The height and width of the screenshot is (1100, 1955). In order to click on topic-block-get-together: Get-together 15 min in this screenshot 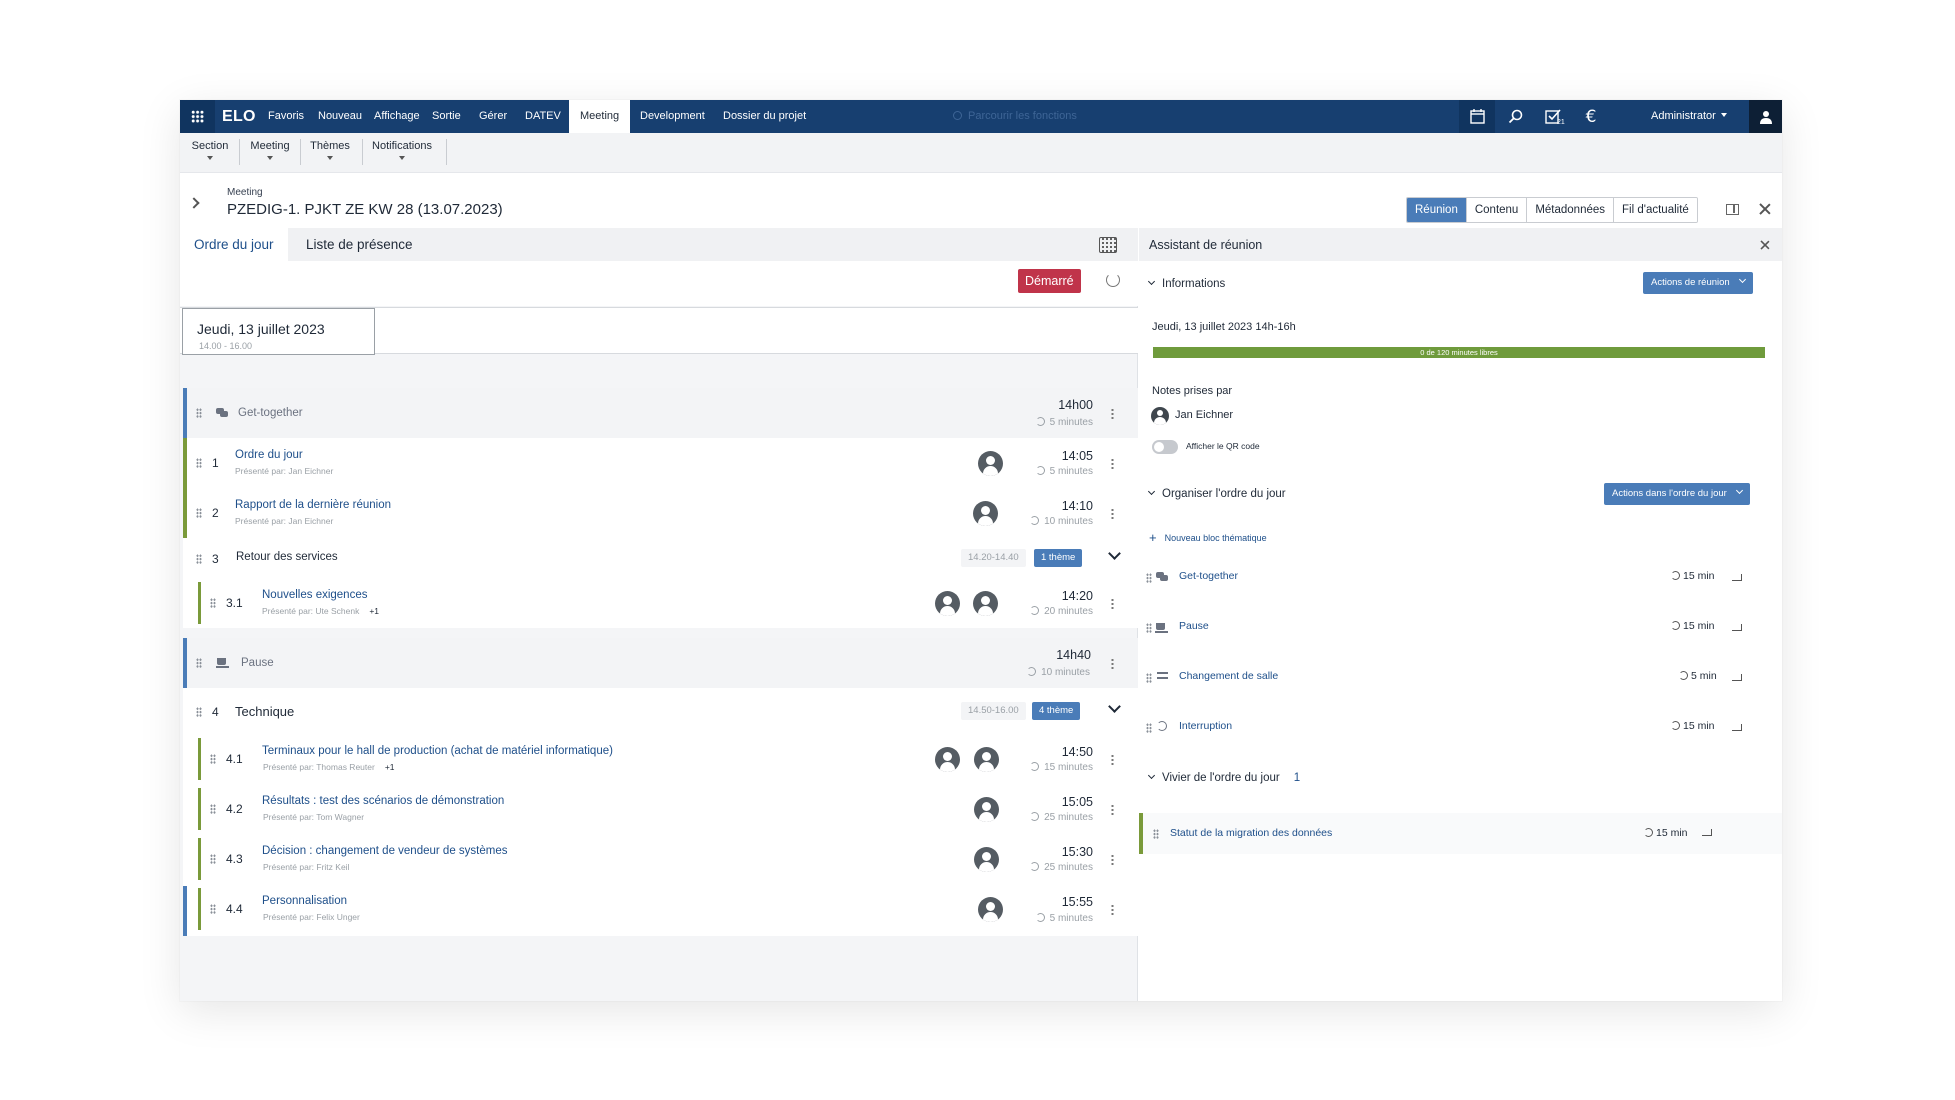, I will do `click(1460, 578)`.